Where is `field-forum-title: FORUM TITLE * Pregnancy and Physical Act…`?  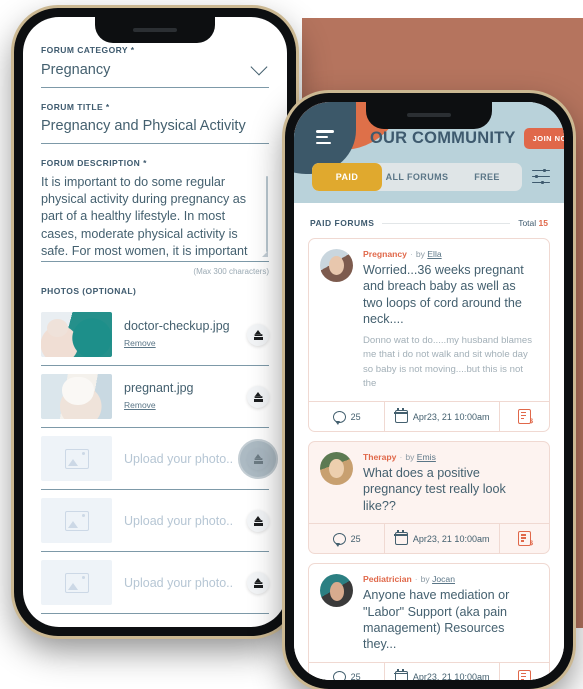 field-forum-title: FORUM TITLE * Pregnancy and Physical Act… is located at coordinates (155, 123).